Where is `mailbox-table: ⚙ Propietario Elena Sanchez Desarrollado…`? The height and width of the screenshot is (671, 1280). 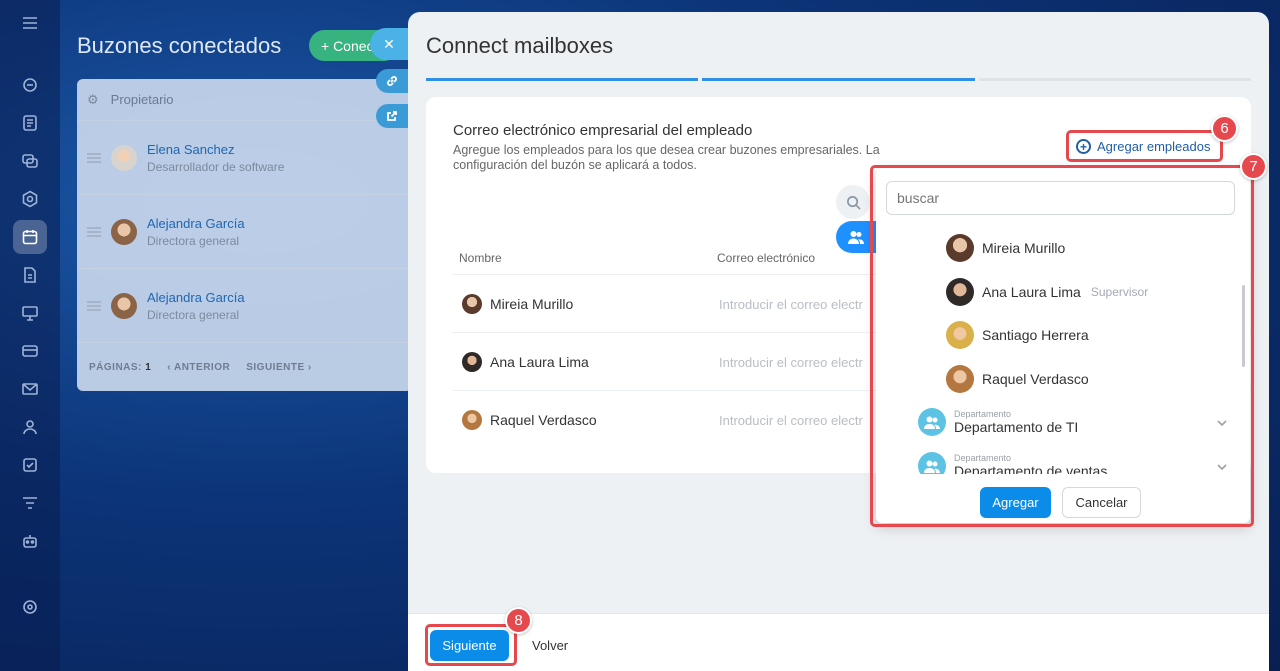 mailbox-table: ⚙ Propietario Elena Sanchez Desarrollado… is located at coordinates (244, 235).